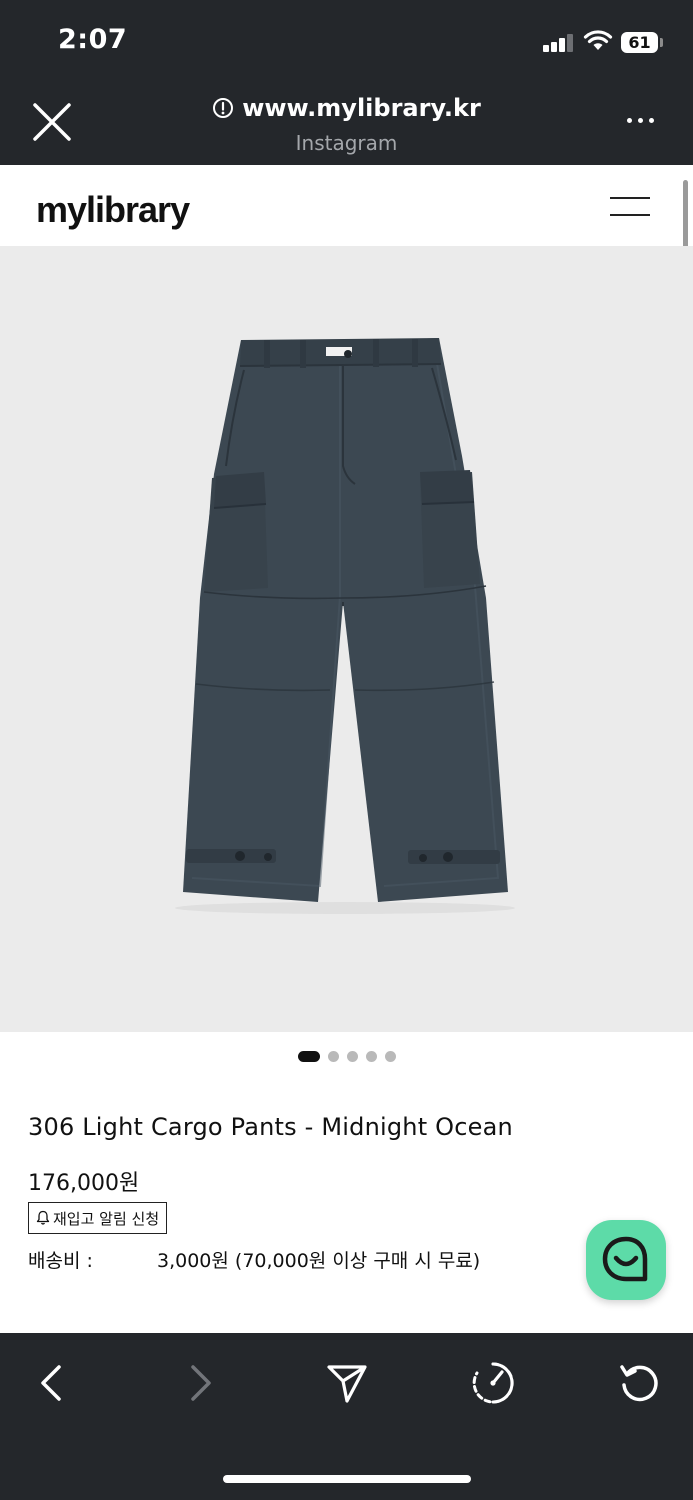  I want to click on browser-bottom-toolbar, so click(346, 1416).